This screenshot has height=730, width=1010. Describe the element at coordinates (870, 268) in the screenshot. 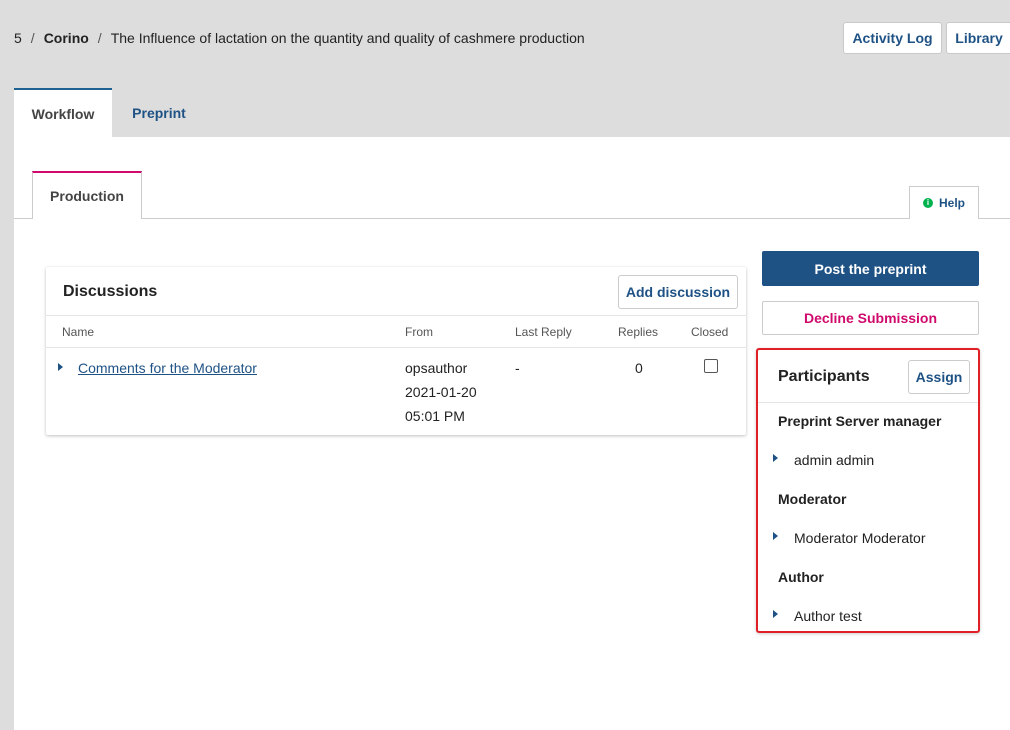

I see `post-preprint-button: Post the preprint` at that location.